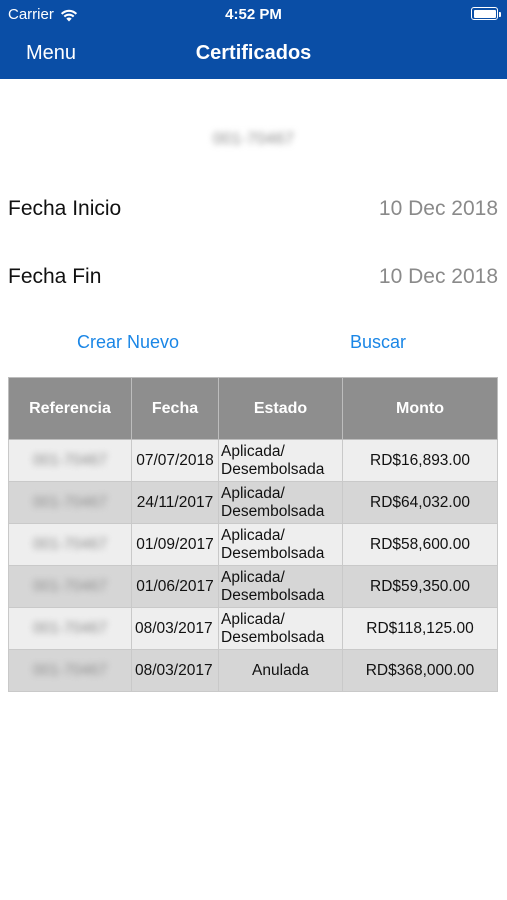 Image resolution: width=507 pixels, height=900 pixels. Describe the element at coordinates (438, 277) in the screenshot. I see `end-date-value: 10 Dec 2018` at that location.